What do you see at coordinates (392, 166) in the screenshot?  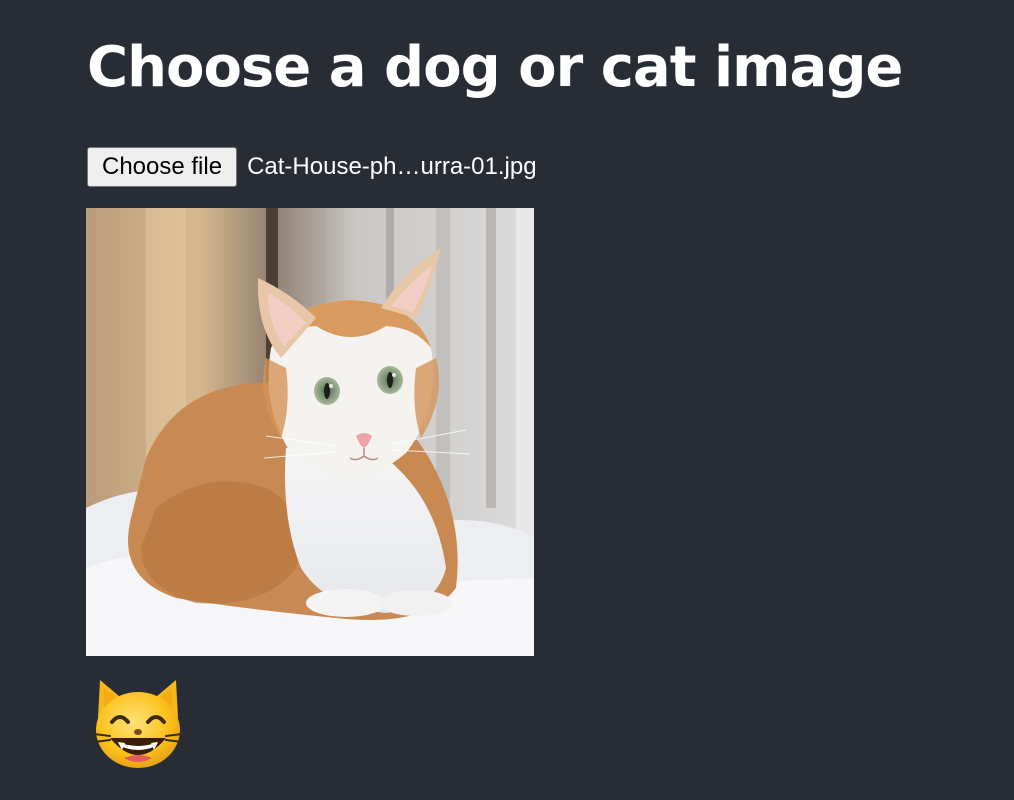 I see `selected-file-name: Cat-House-ph…urra-01.jpg` at bounding box center [392, 166].